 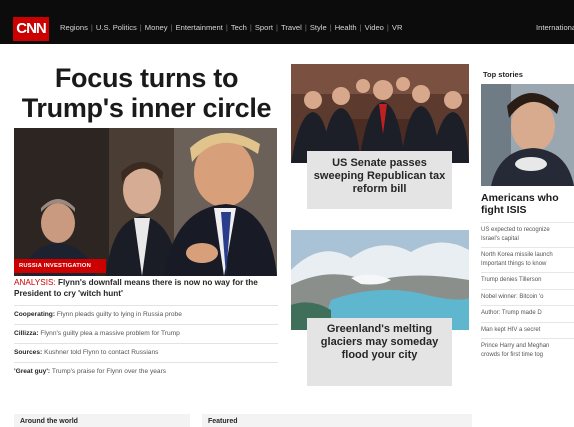 I want to click on top-story-headline-line2: fight ISIS, so click(x=527, y=210).